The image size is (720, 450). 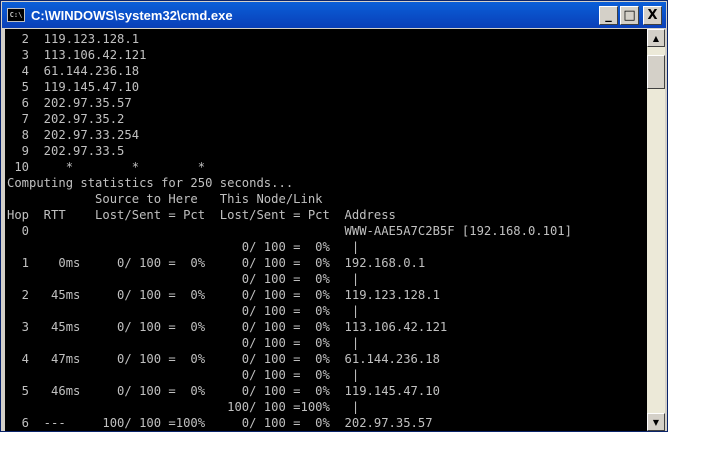 I want to click on close-button: X, so click(x=652, y=15).